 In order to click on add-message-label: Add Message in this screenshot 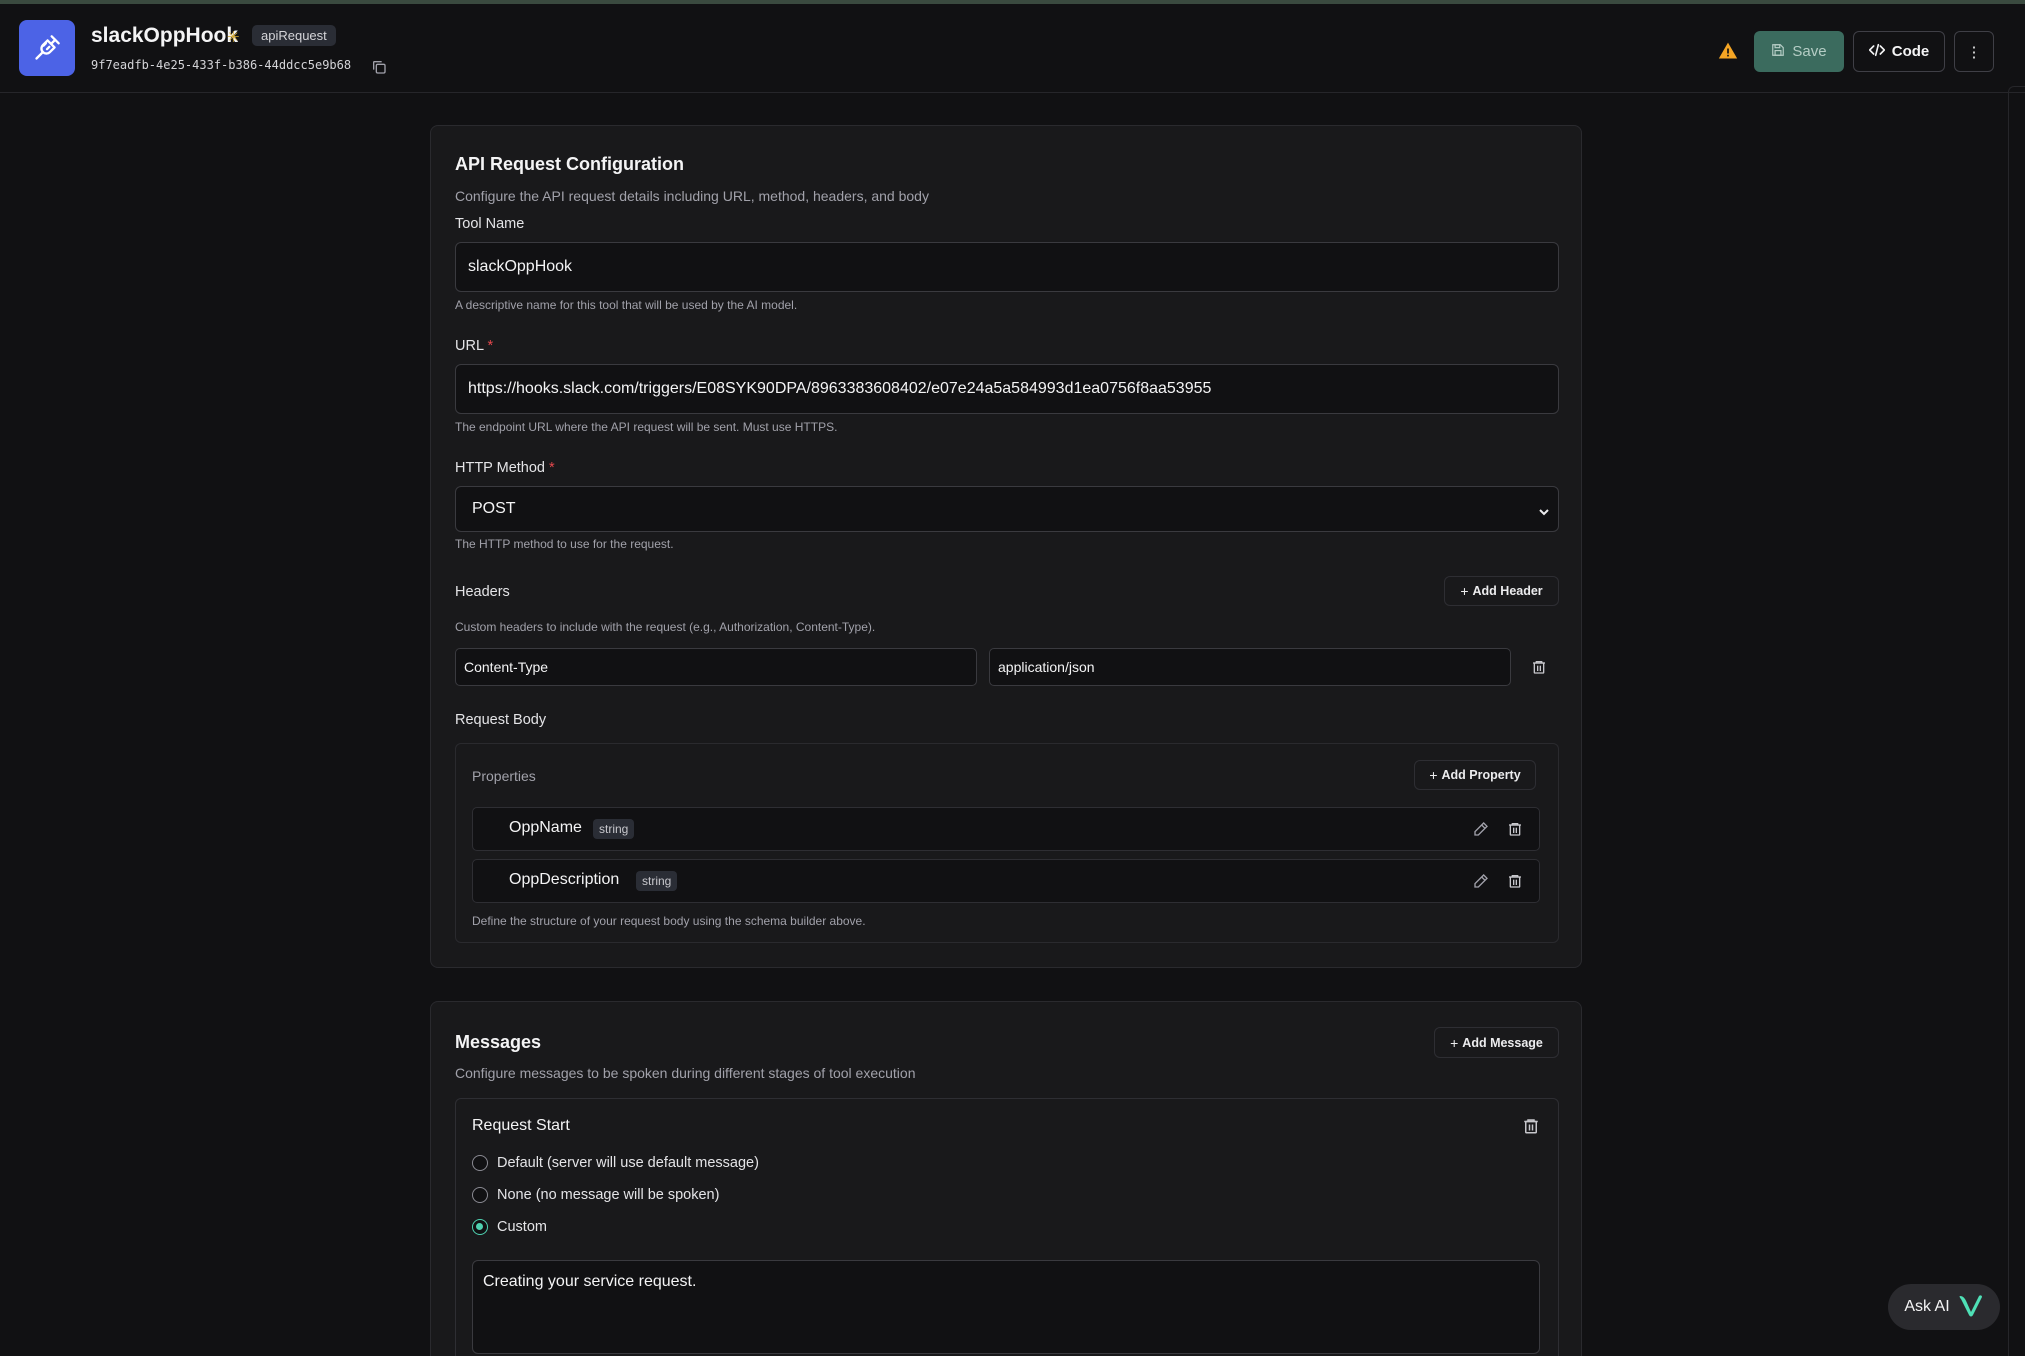, I will do `click(1502, 1042)`.